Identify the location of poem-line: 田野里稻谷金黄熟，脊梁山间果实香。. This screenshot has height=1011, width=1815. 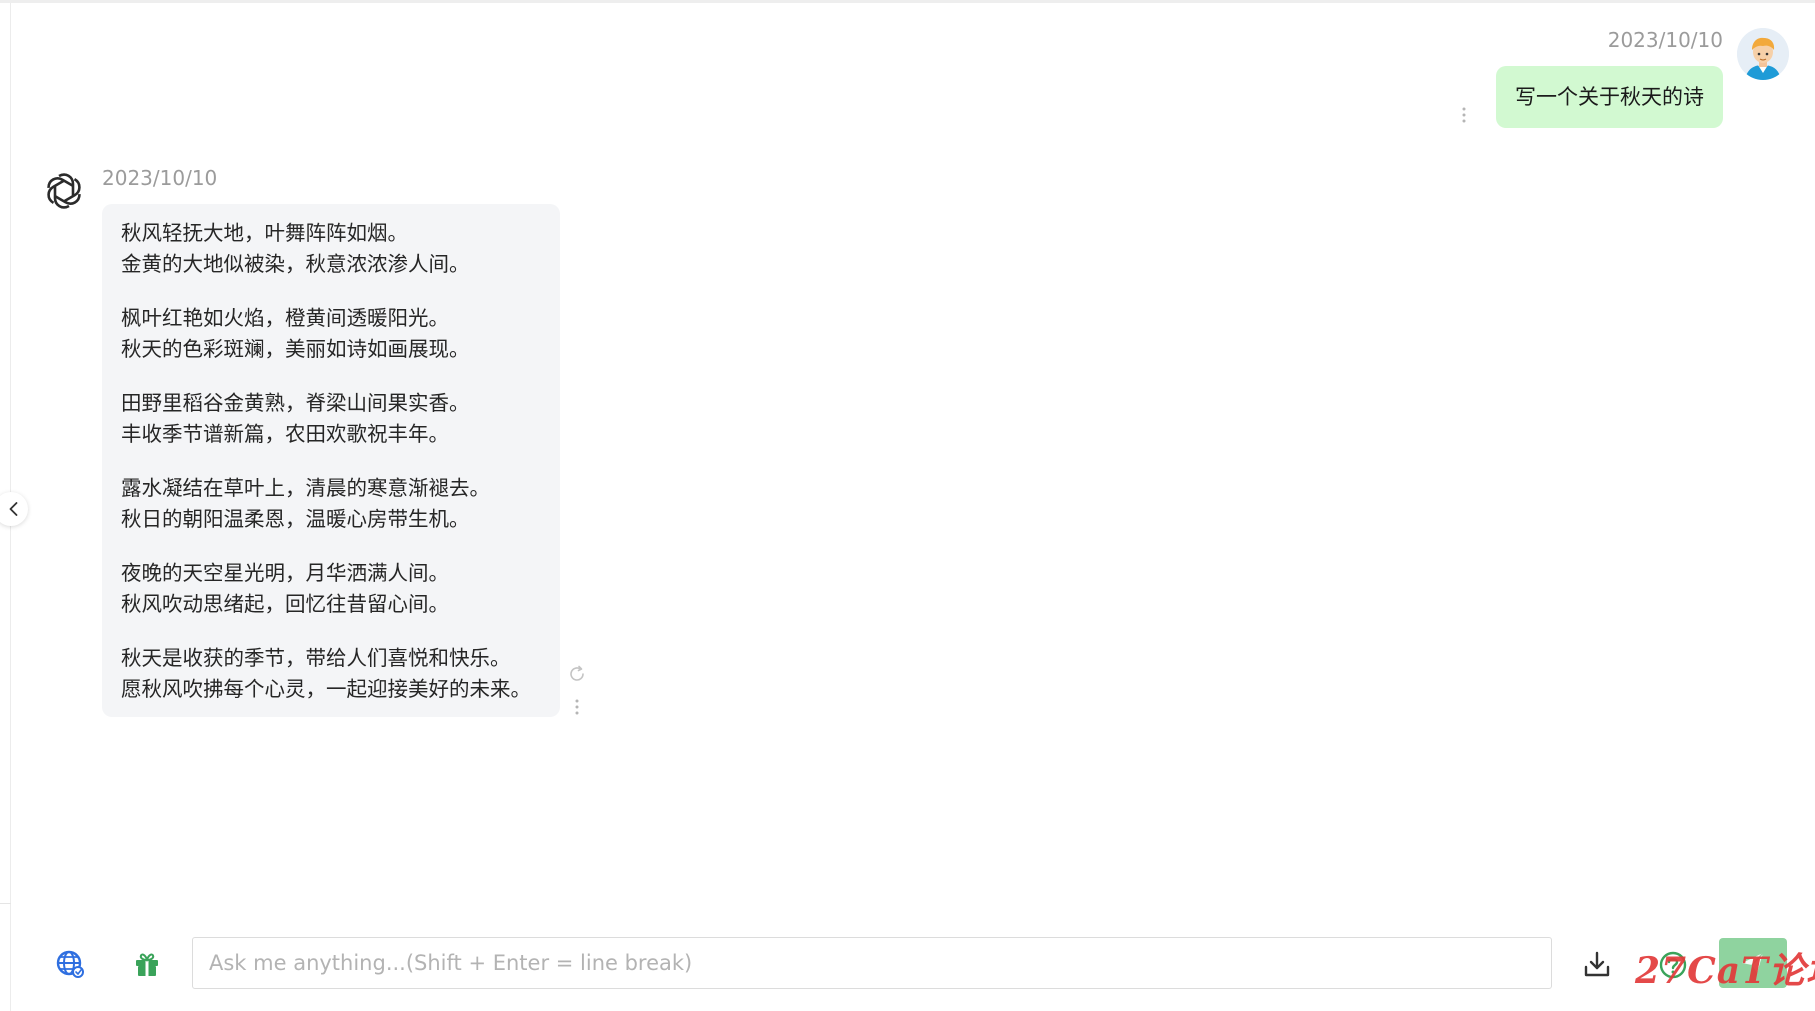
(295, 403).